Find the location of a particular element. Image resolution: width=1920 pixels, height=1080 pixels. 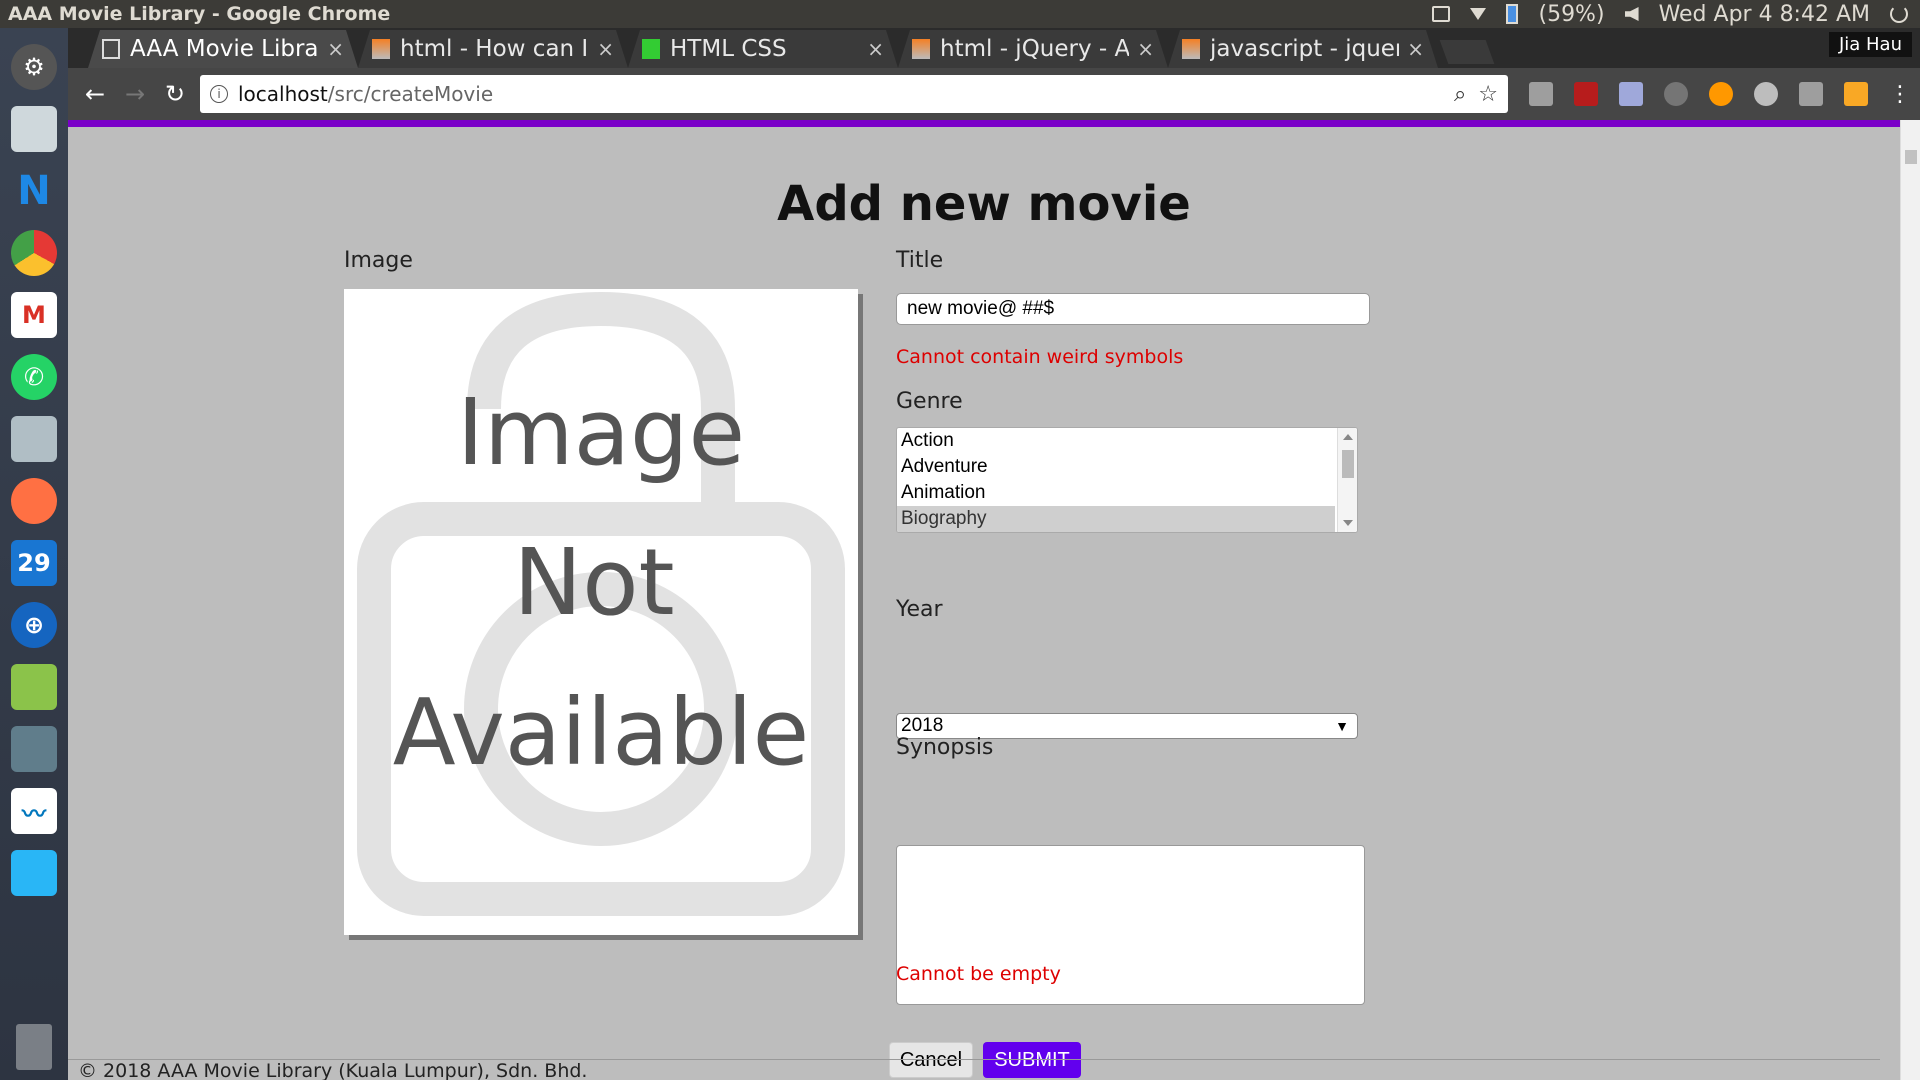

battery-icon is located at coordinates (1512, 14).